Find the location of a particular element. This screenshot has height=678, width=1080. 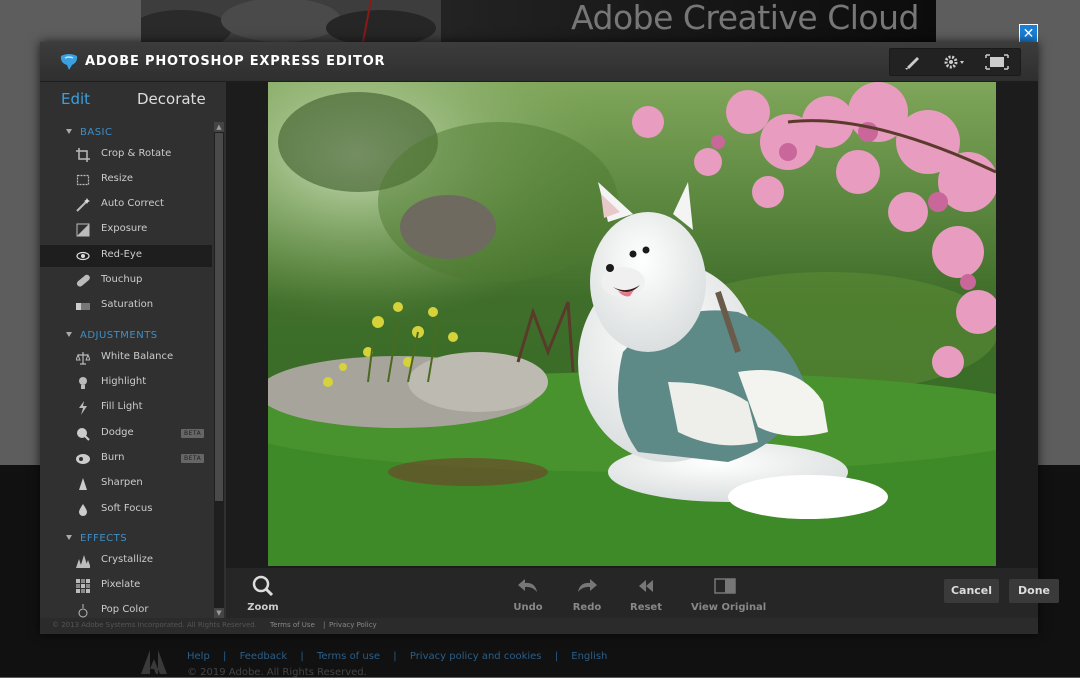

page-copyright: © 2019 Adobe. All Rights Reserved. is located at coordinates (277, 672).